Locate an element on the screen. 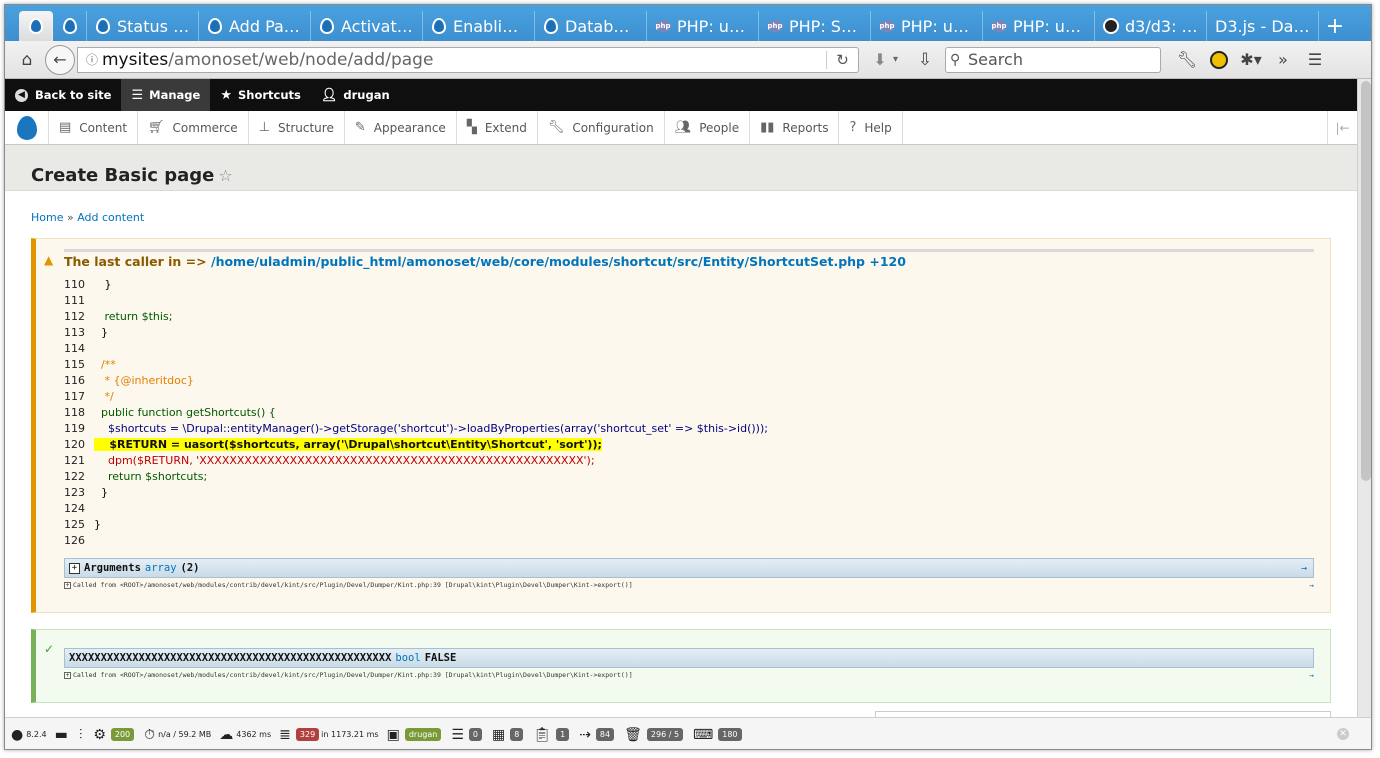 The width and height of the screenshot is (1380, 758). status-value-type: bool is located at coordinates (408, 658).